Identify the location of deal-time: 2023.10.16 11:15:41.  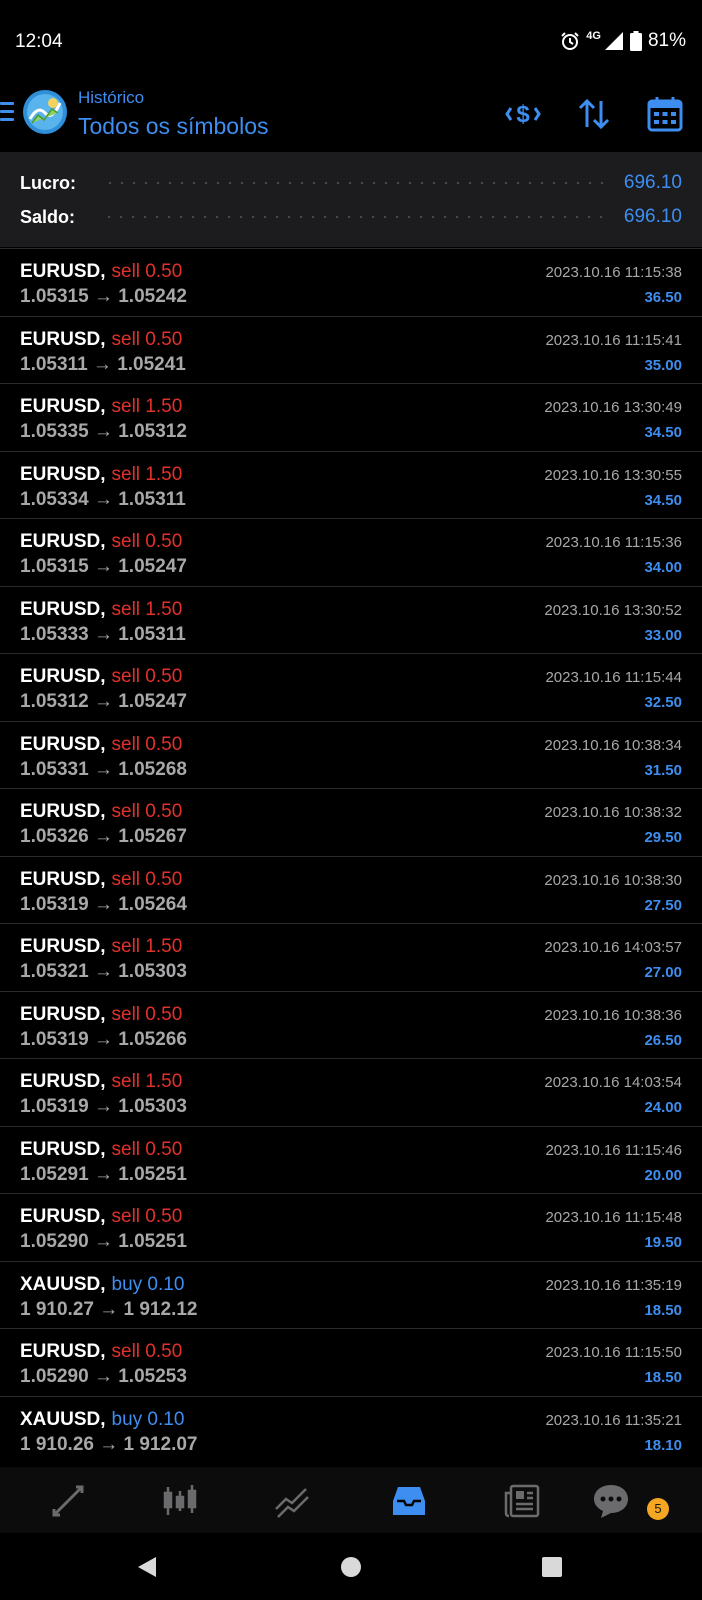
(613, 340).